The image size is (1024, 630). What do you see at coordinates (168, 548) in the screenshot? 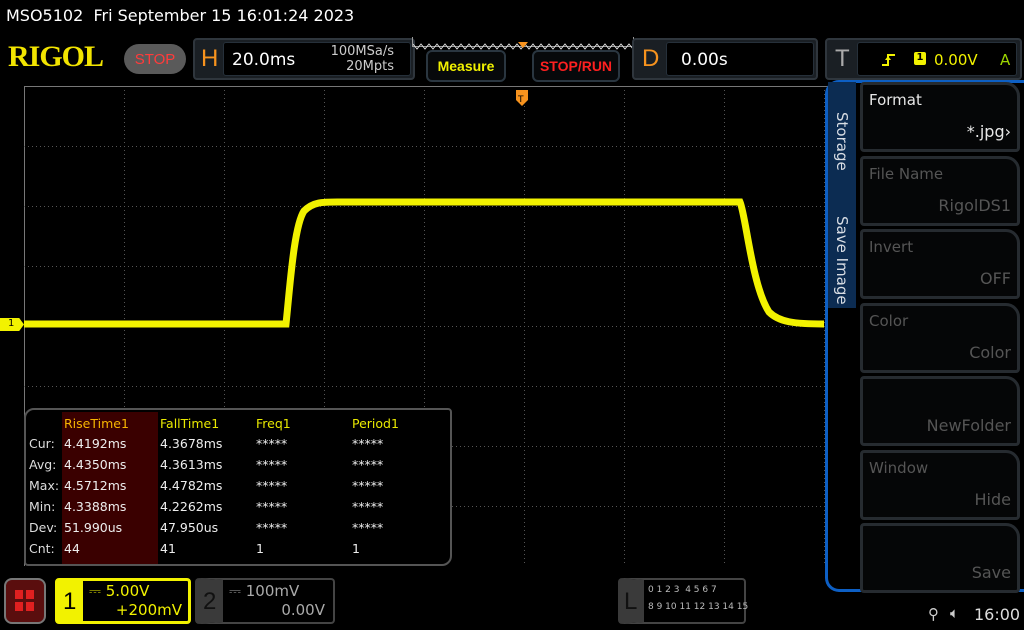
I see `measurement-value: 41` at bounding box center [168, 548].